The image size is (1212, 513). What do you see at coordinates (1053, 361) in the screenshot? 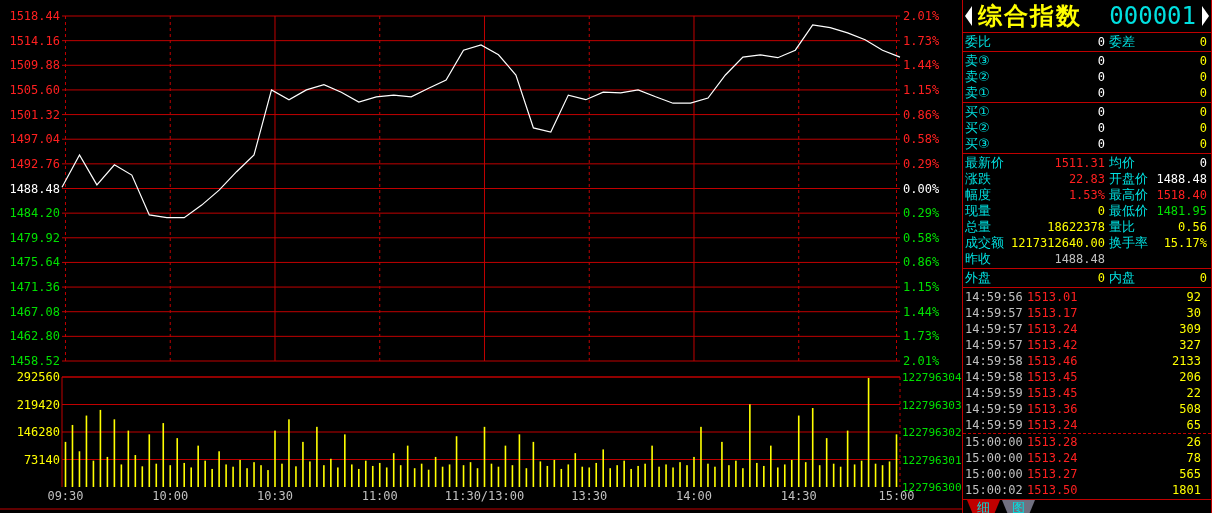
I see `trade-price: 1513.46` at bounding box center [1053, 361].